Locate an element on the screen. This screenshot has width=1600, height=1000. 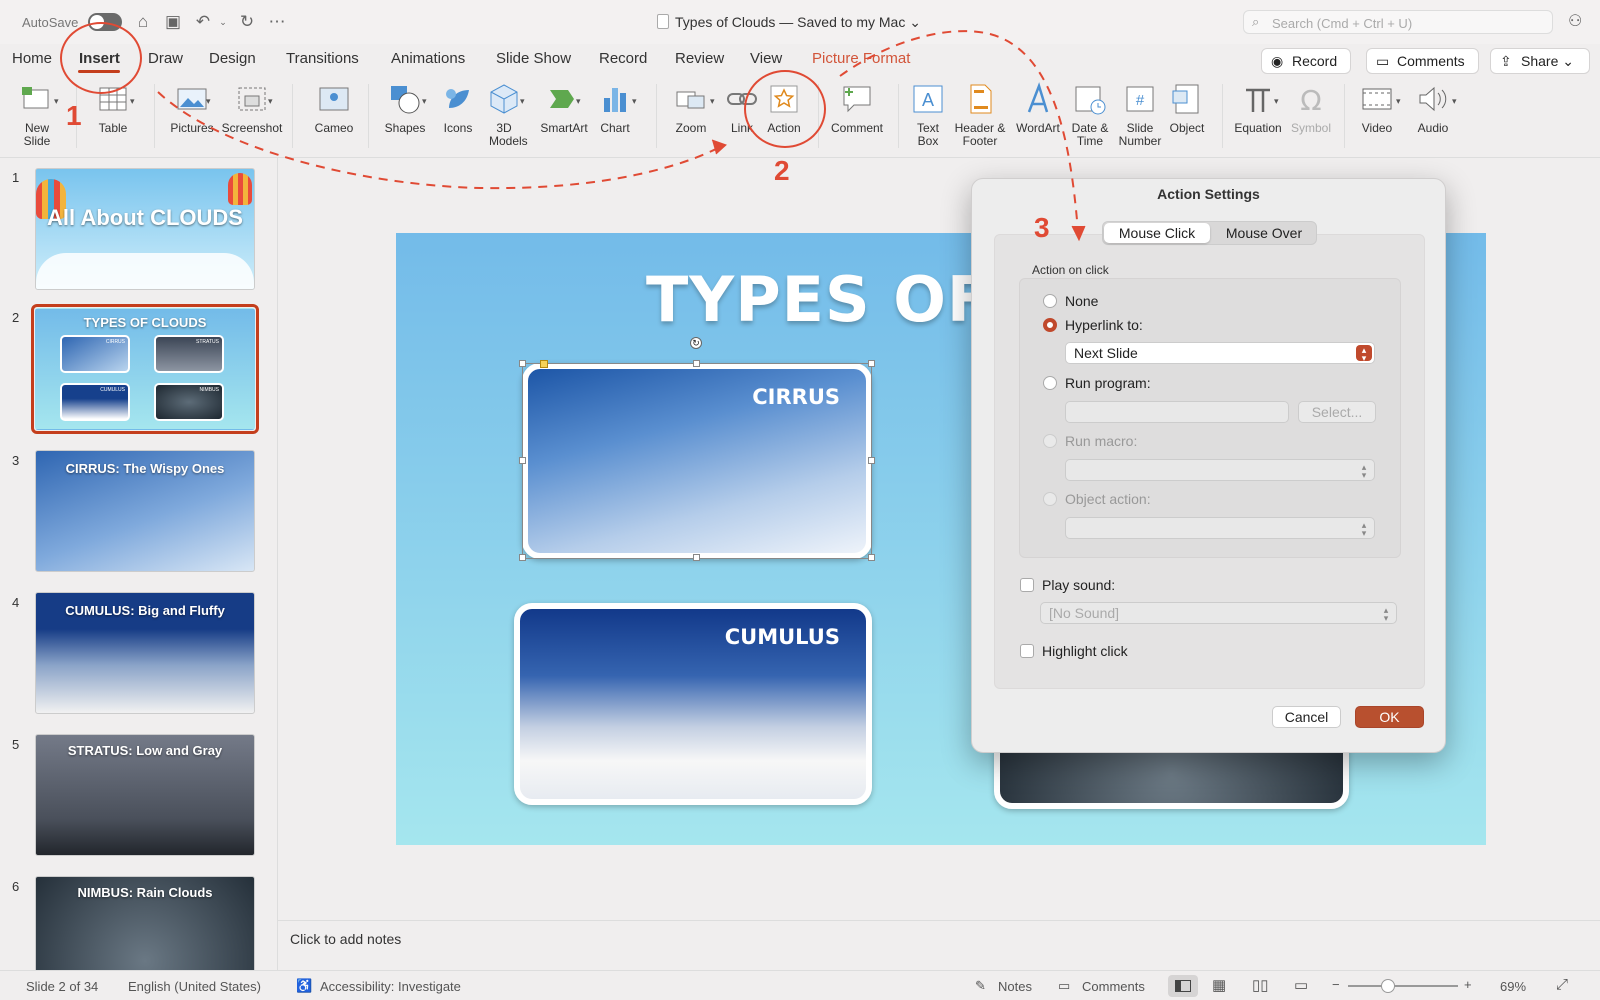
slide-thumbnail-4: CUMULUS: Big and Fluffy is located at coordinates (145, 653).